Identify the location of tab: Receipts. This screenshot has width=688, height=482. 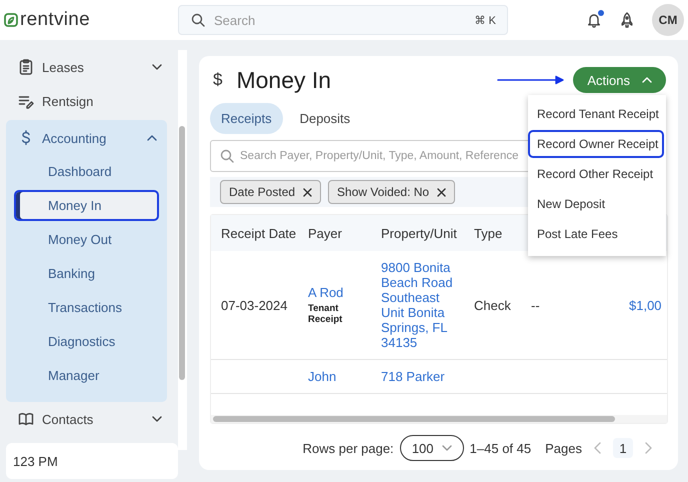
(246, 118).